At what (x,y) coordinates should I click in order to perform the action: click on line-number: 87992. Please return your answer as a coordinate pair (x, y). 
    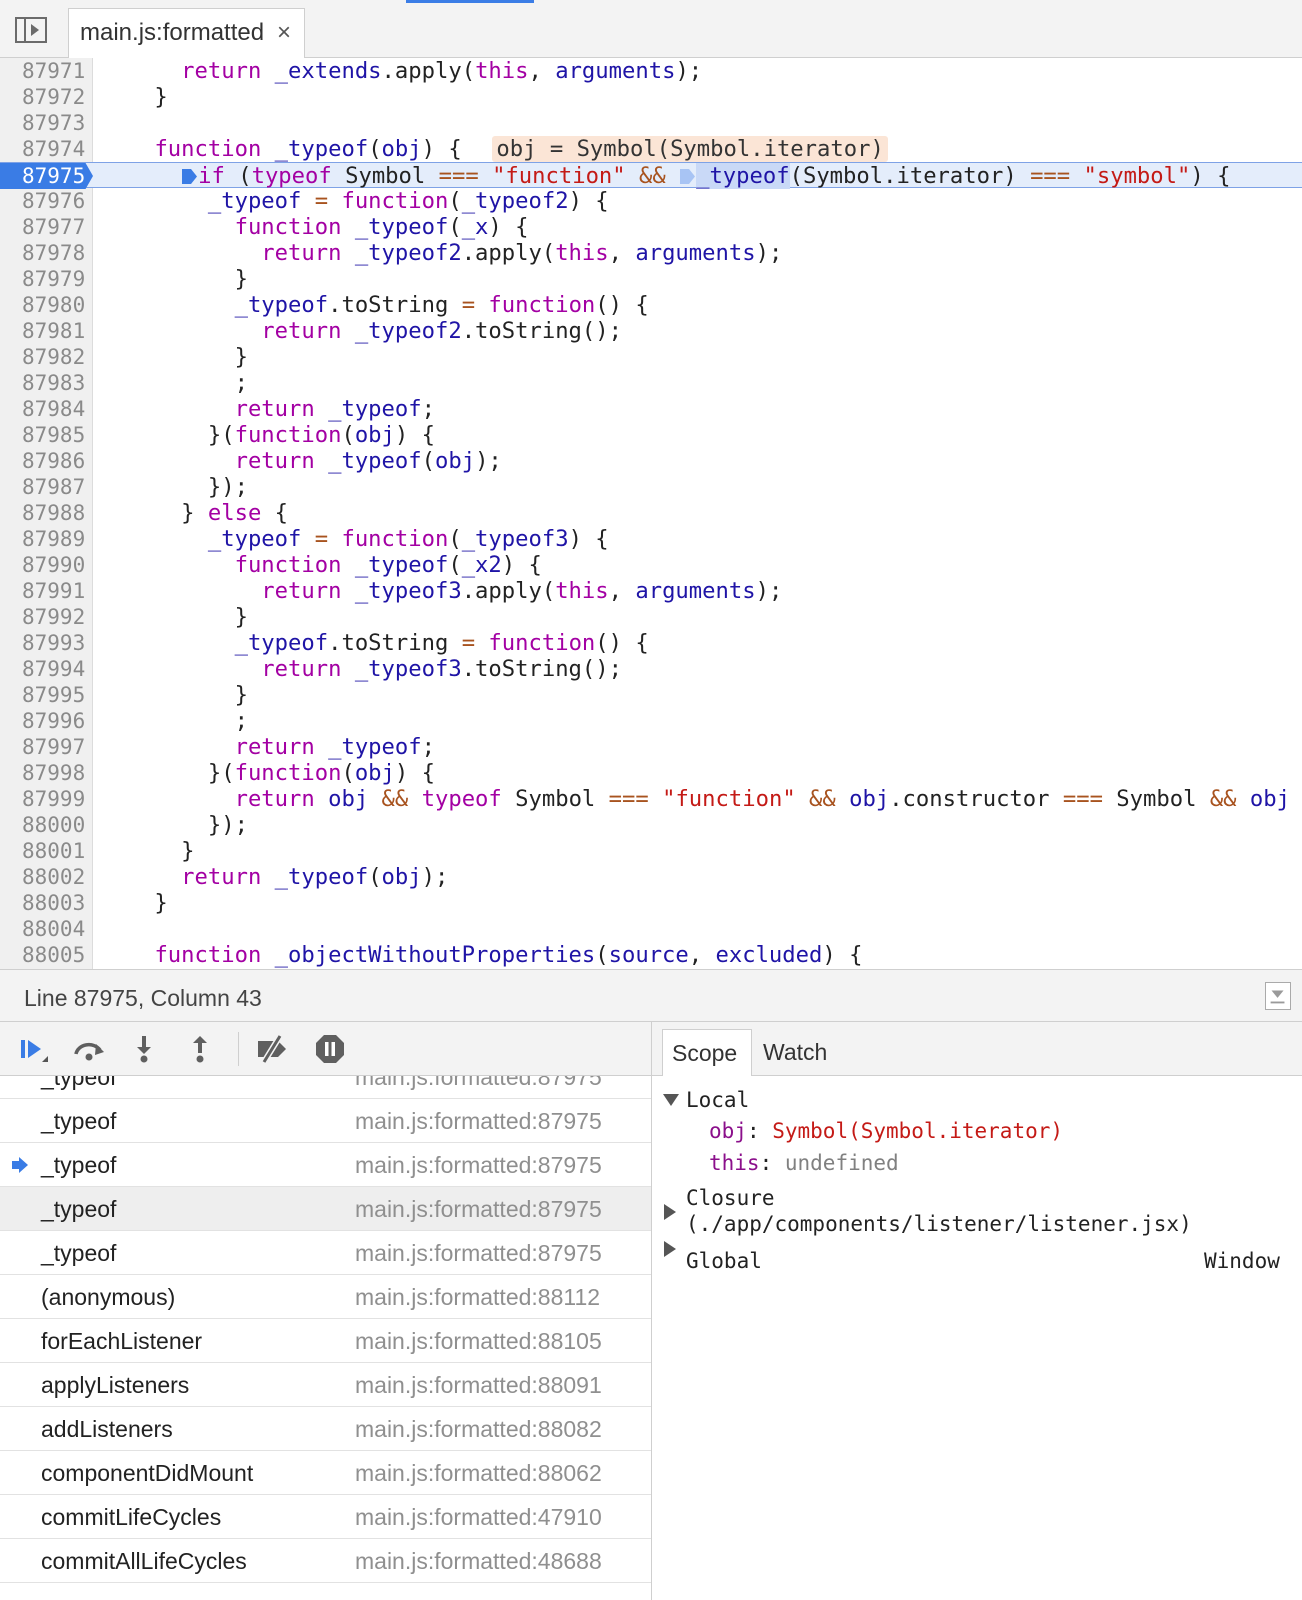
    Looking at the image, I should click on (46, 617).